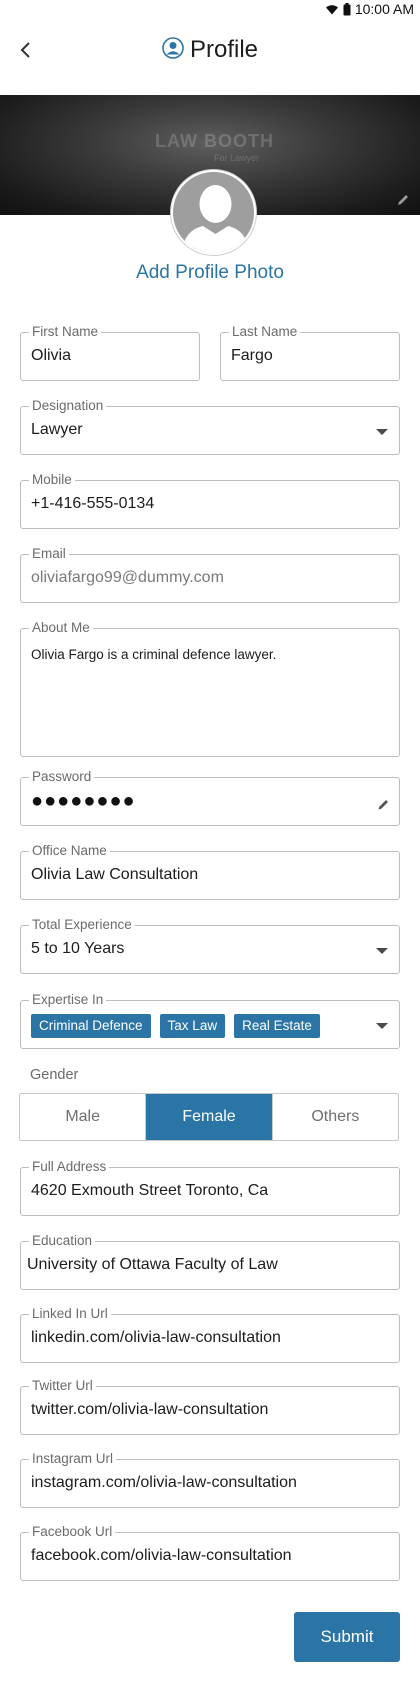 The height and width of the screenshot is (1697, 420). I want to click on education-value: University of Ottawa Faculty of Law, so click(152, 1264).